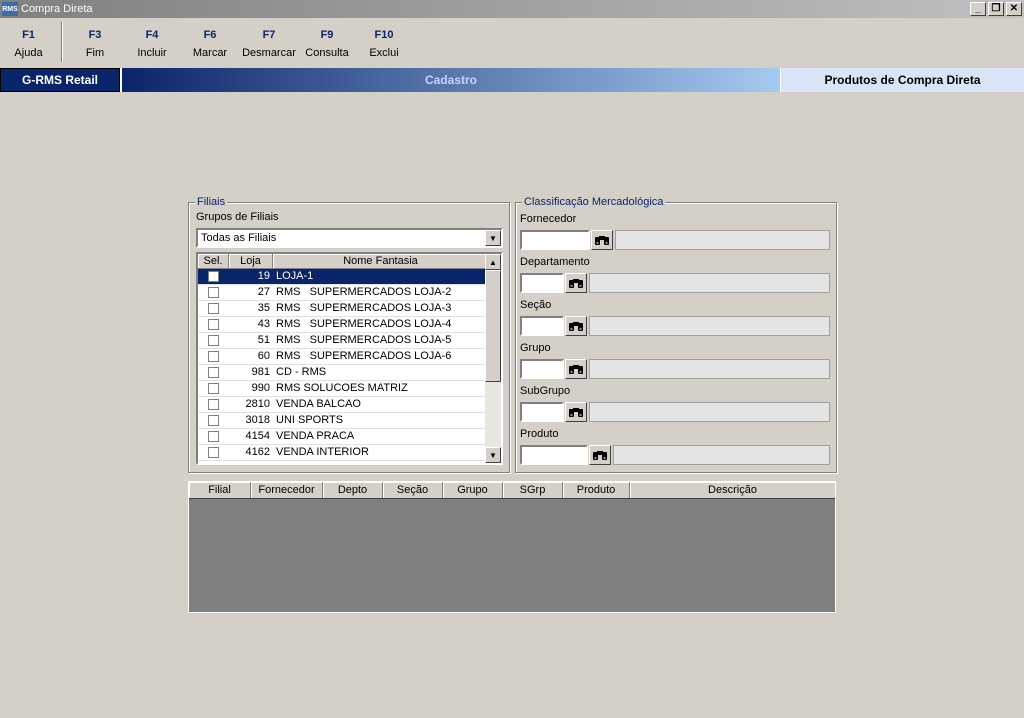 Image resolution: width=1024 pixels, height=718 pixels. I want to click on scroll-up-icon: ▲, so click(493, 262).